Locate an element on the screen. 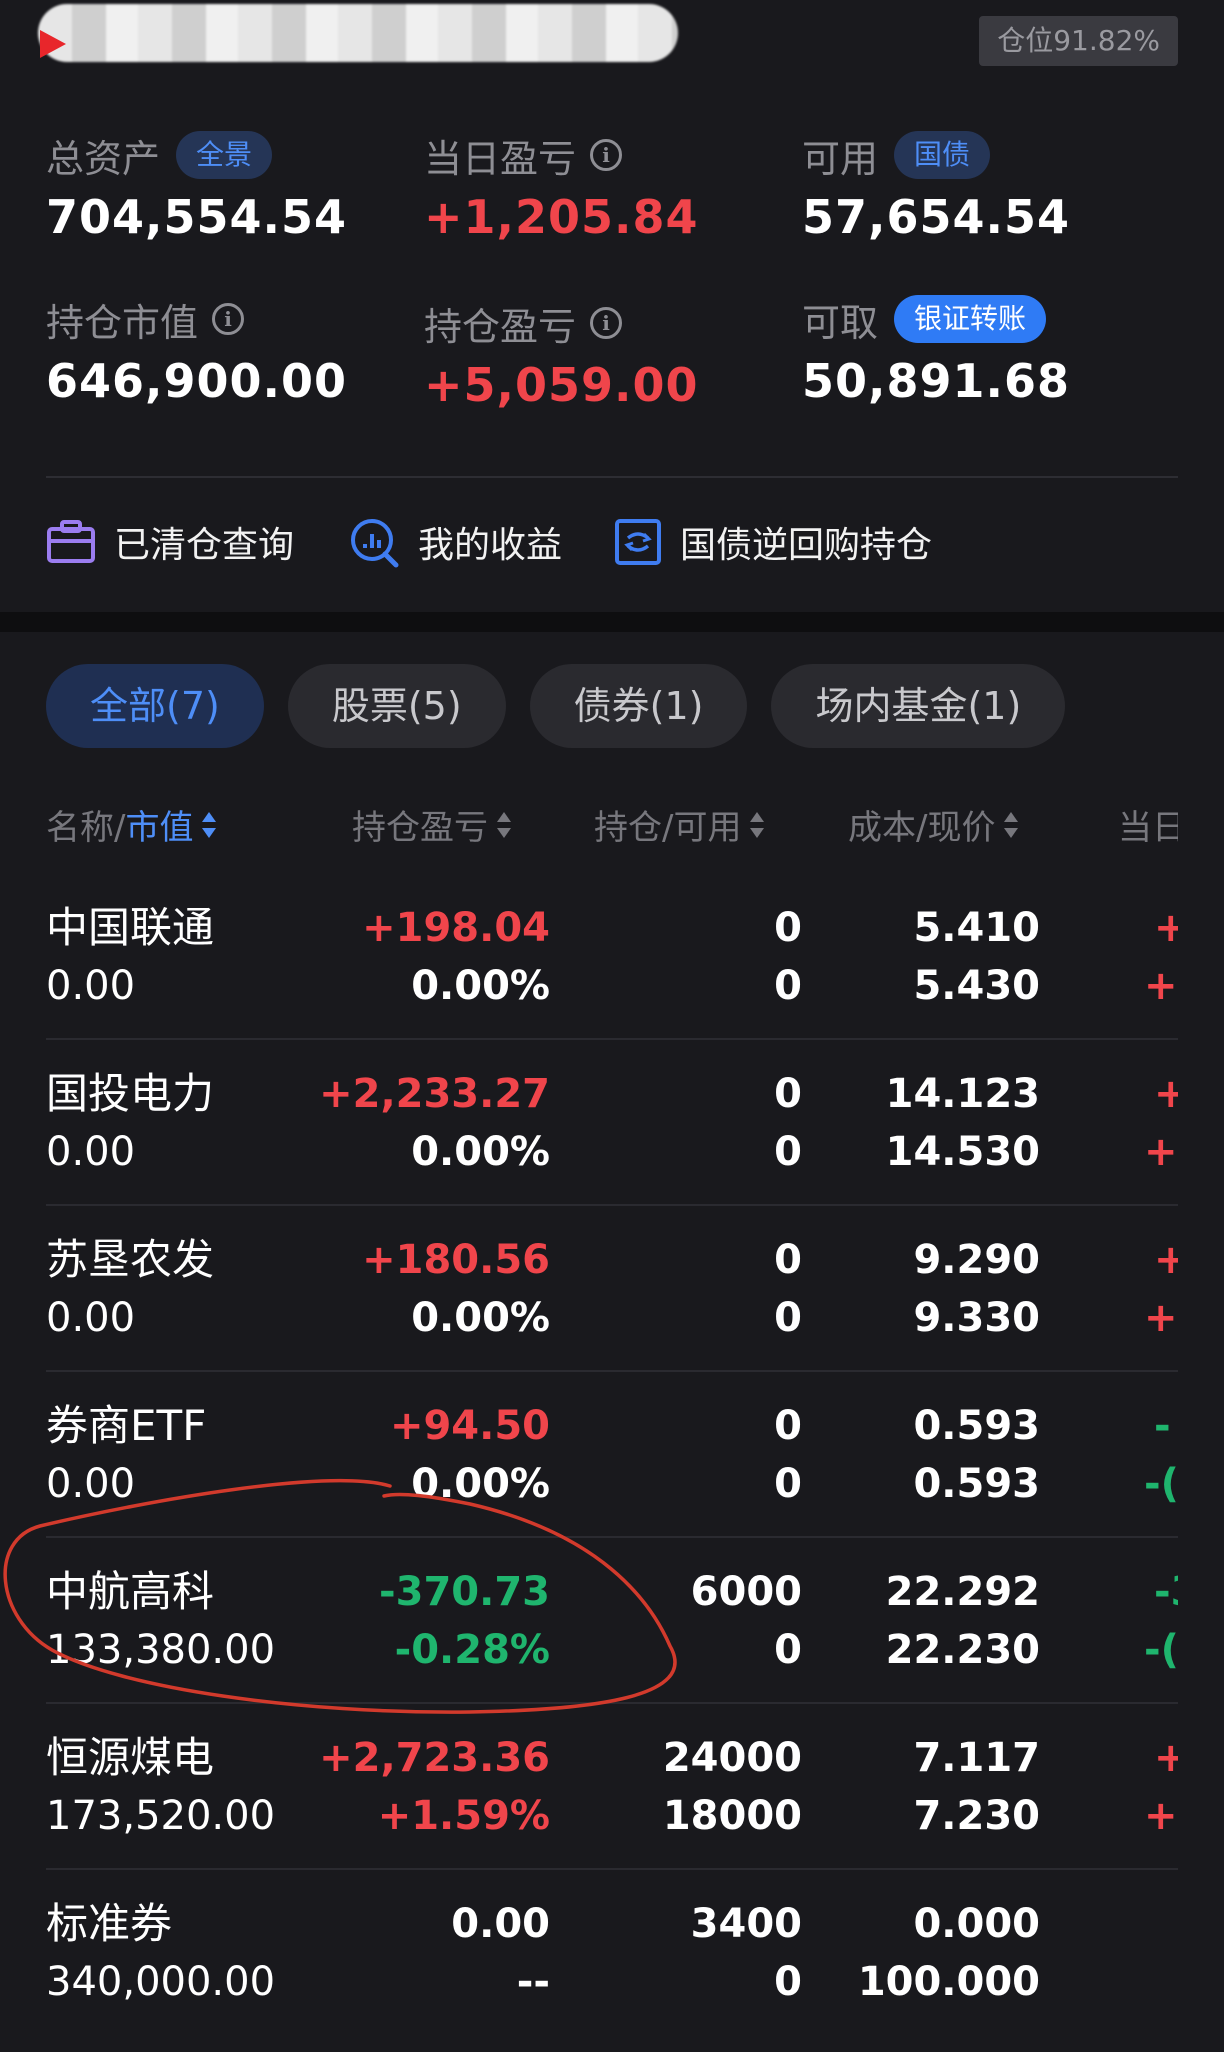  holding-pnl: +2,233.27 is located at coordinates (434, 1094).